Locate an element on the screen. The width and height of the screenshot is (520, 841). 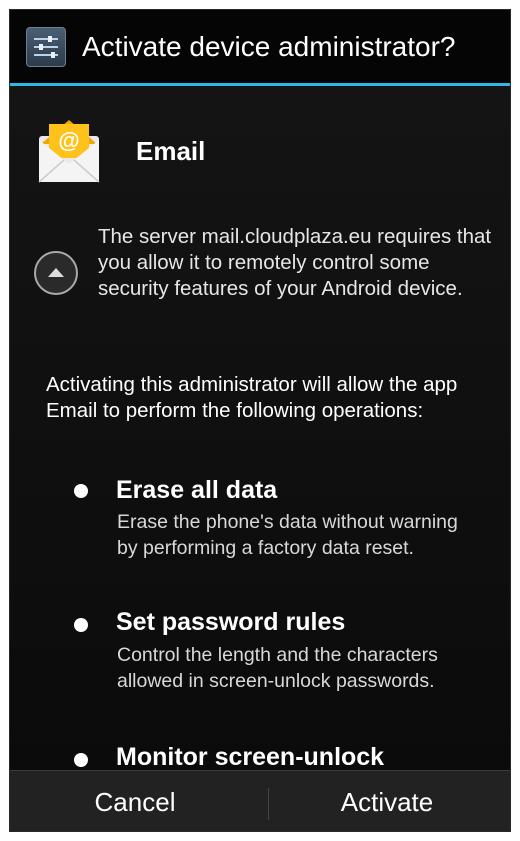
app-name: Email is located at coordinates (171, 151).